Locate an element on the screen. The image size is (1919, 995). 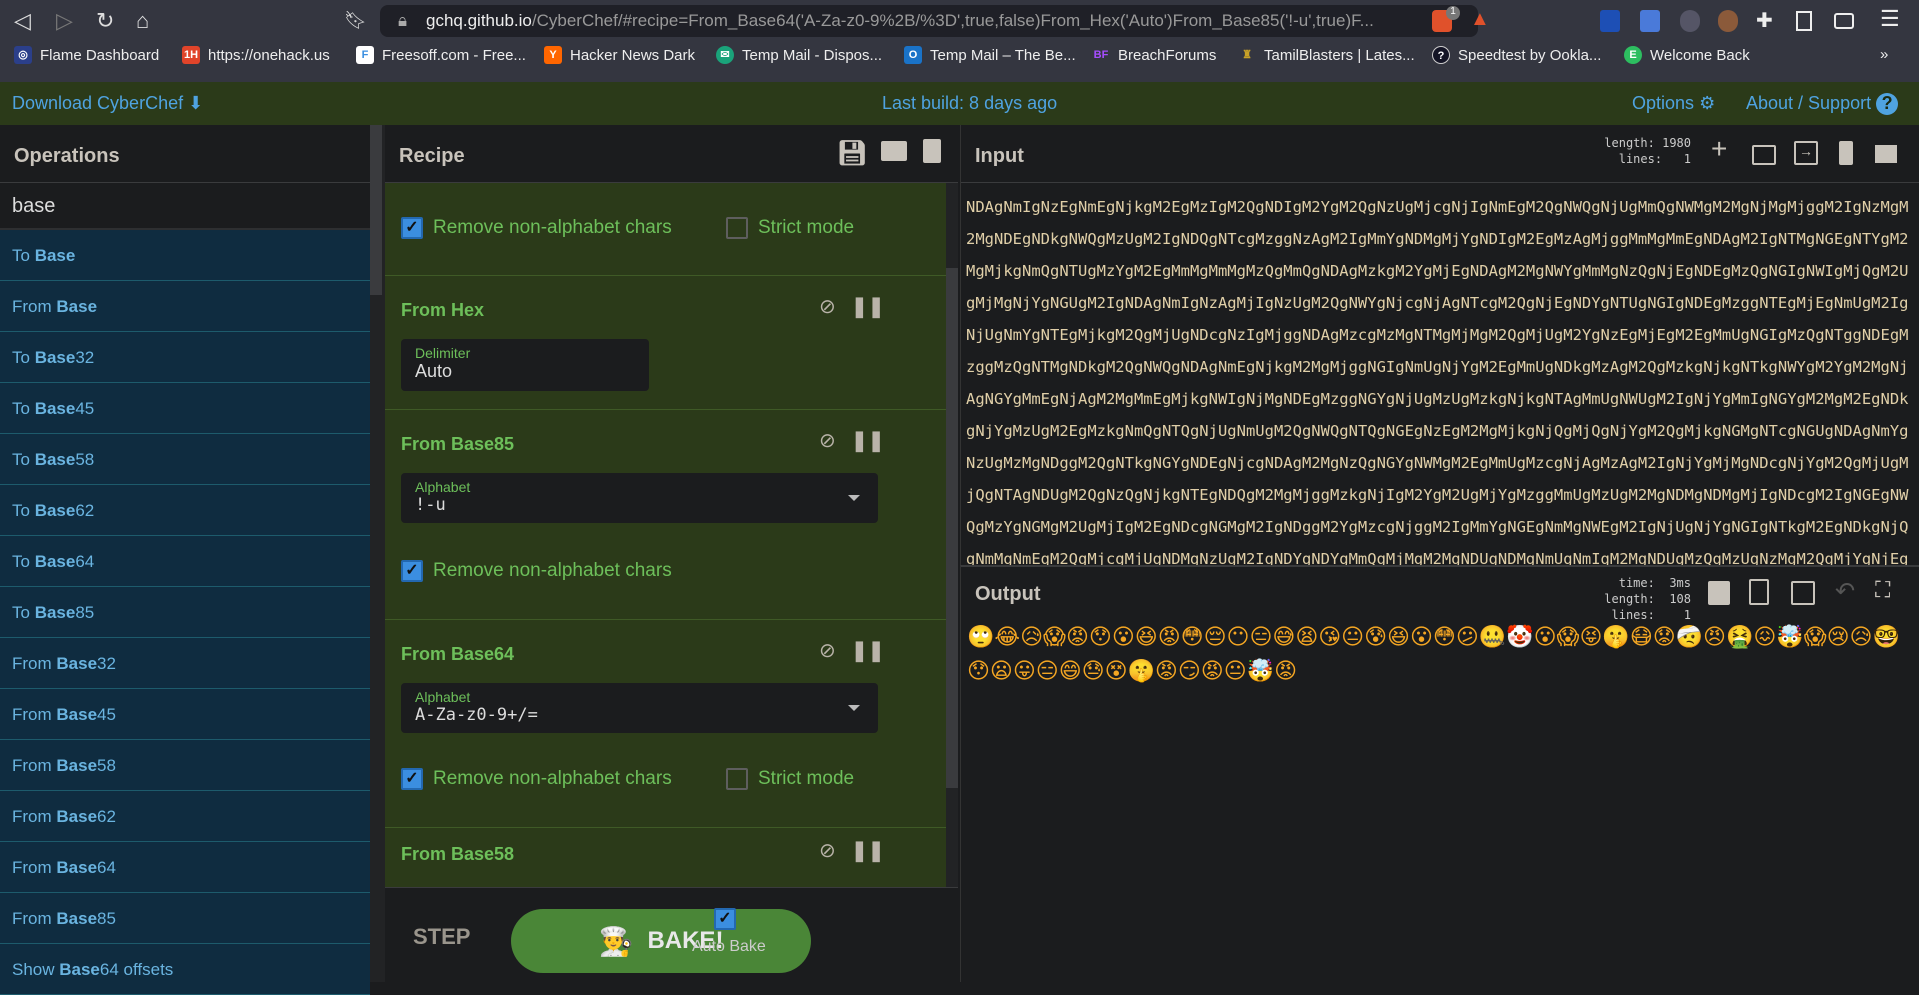
download-link: Download CyberChef ⬇ is located at coordinates (107, 103).